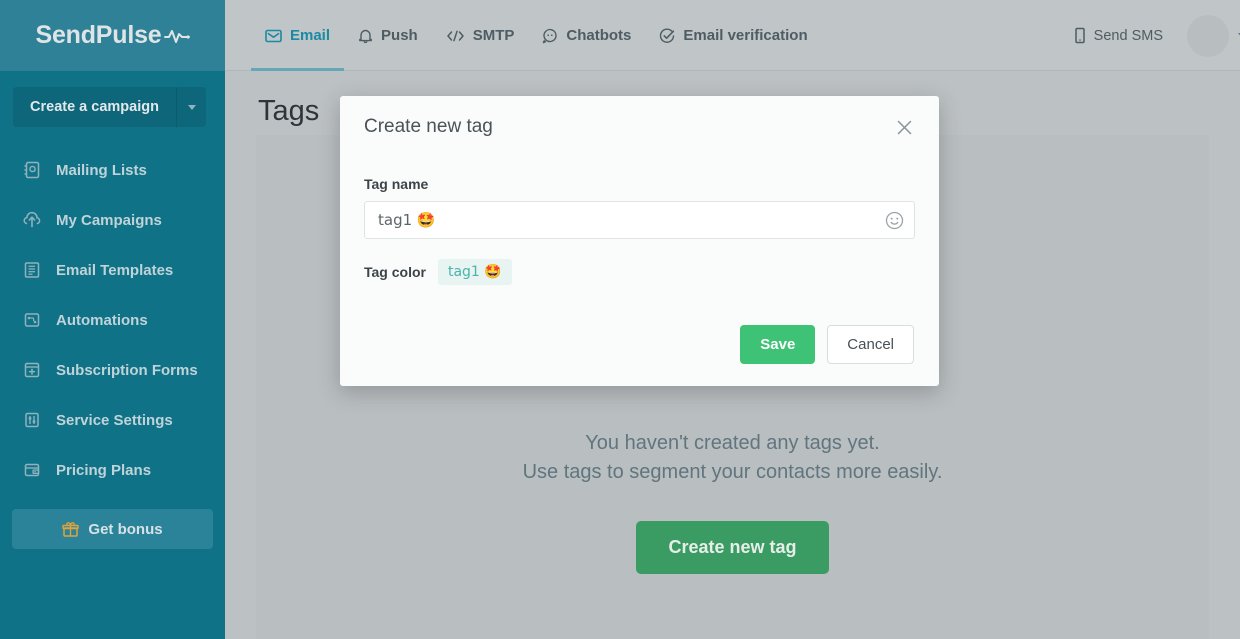 The width and height of the screenshot is (1240, 639). Describe the element at coordinates (32, 220) in the screenshot. I see `upload-cloud-icon` at that location.